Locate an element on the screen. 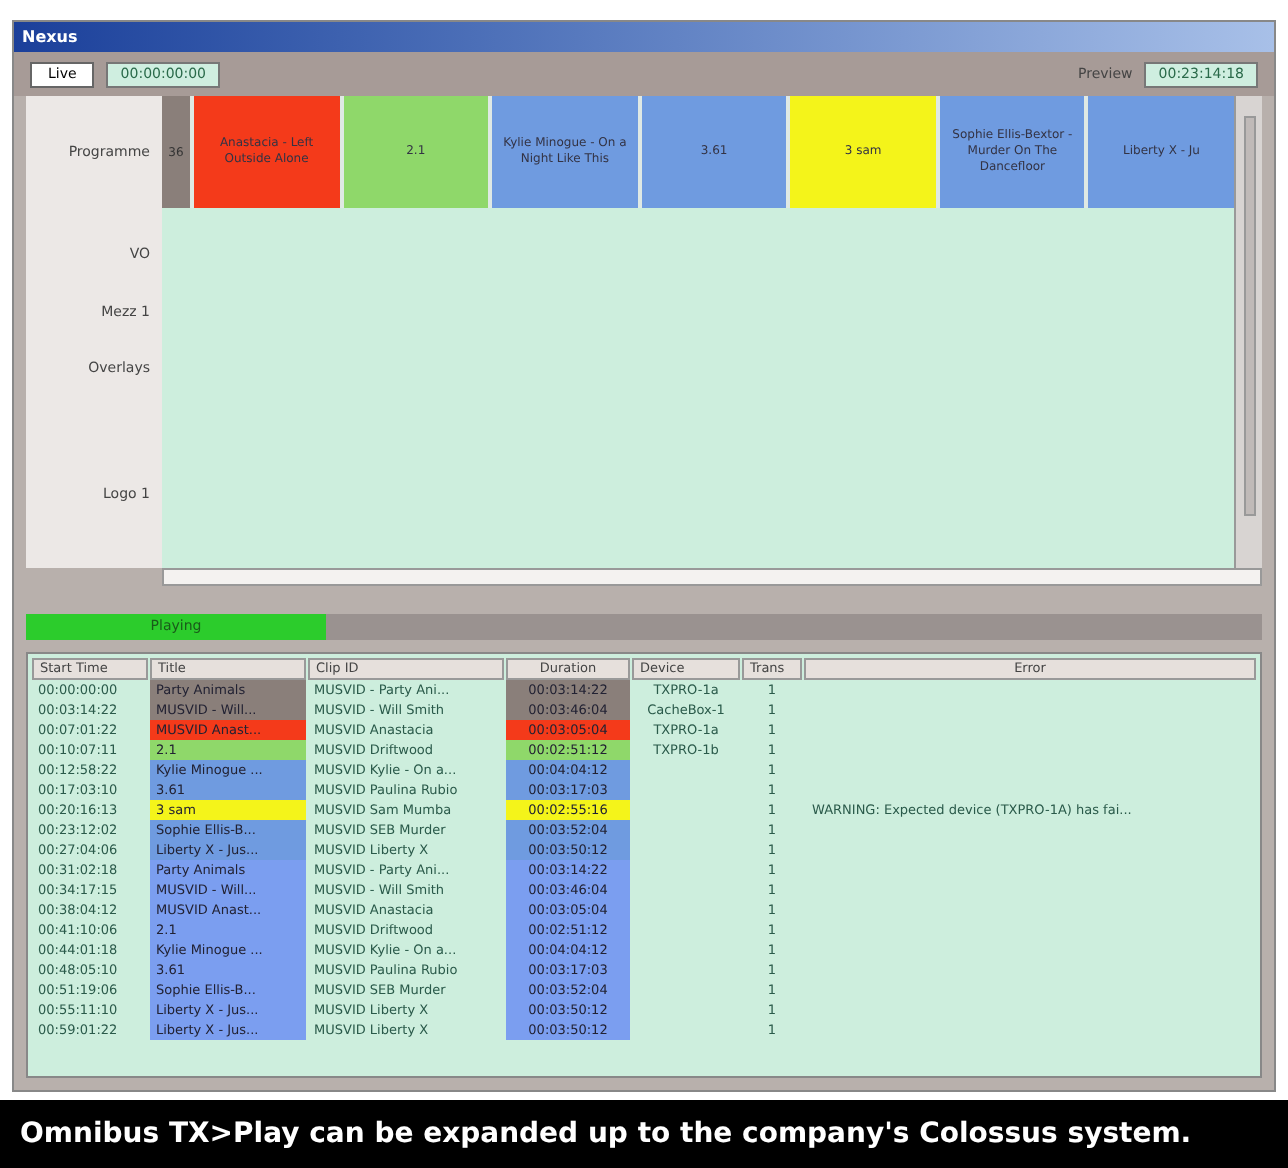 The height and width of the screenshot is (1168, 1288). caption: Omnibus TX>Play can be expanded up to the company's Colossus system. is located at coordinates (606, 1134).